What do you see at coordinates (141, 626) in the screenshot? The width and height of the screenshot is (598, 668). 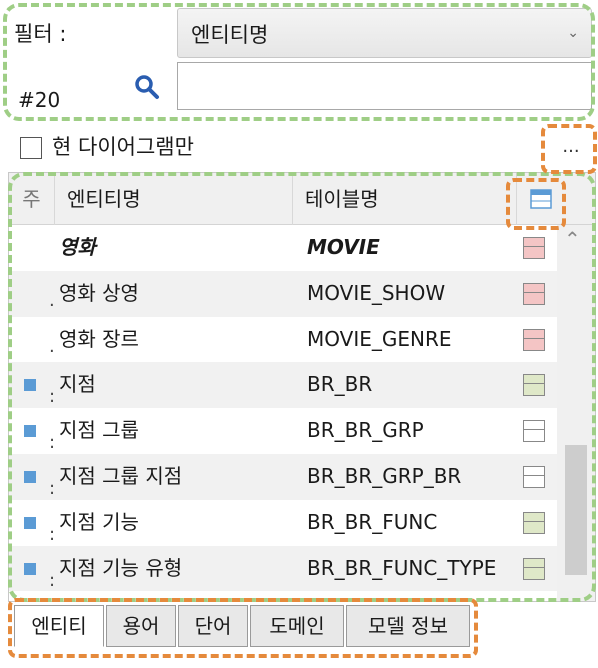 I see `tab-term: 용어` at bounding box center [141, 626].